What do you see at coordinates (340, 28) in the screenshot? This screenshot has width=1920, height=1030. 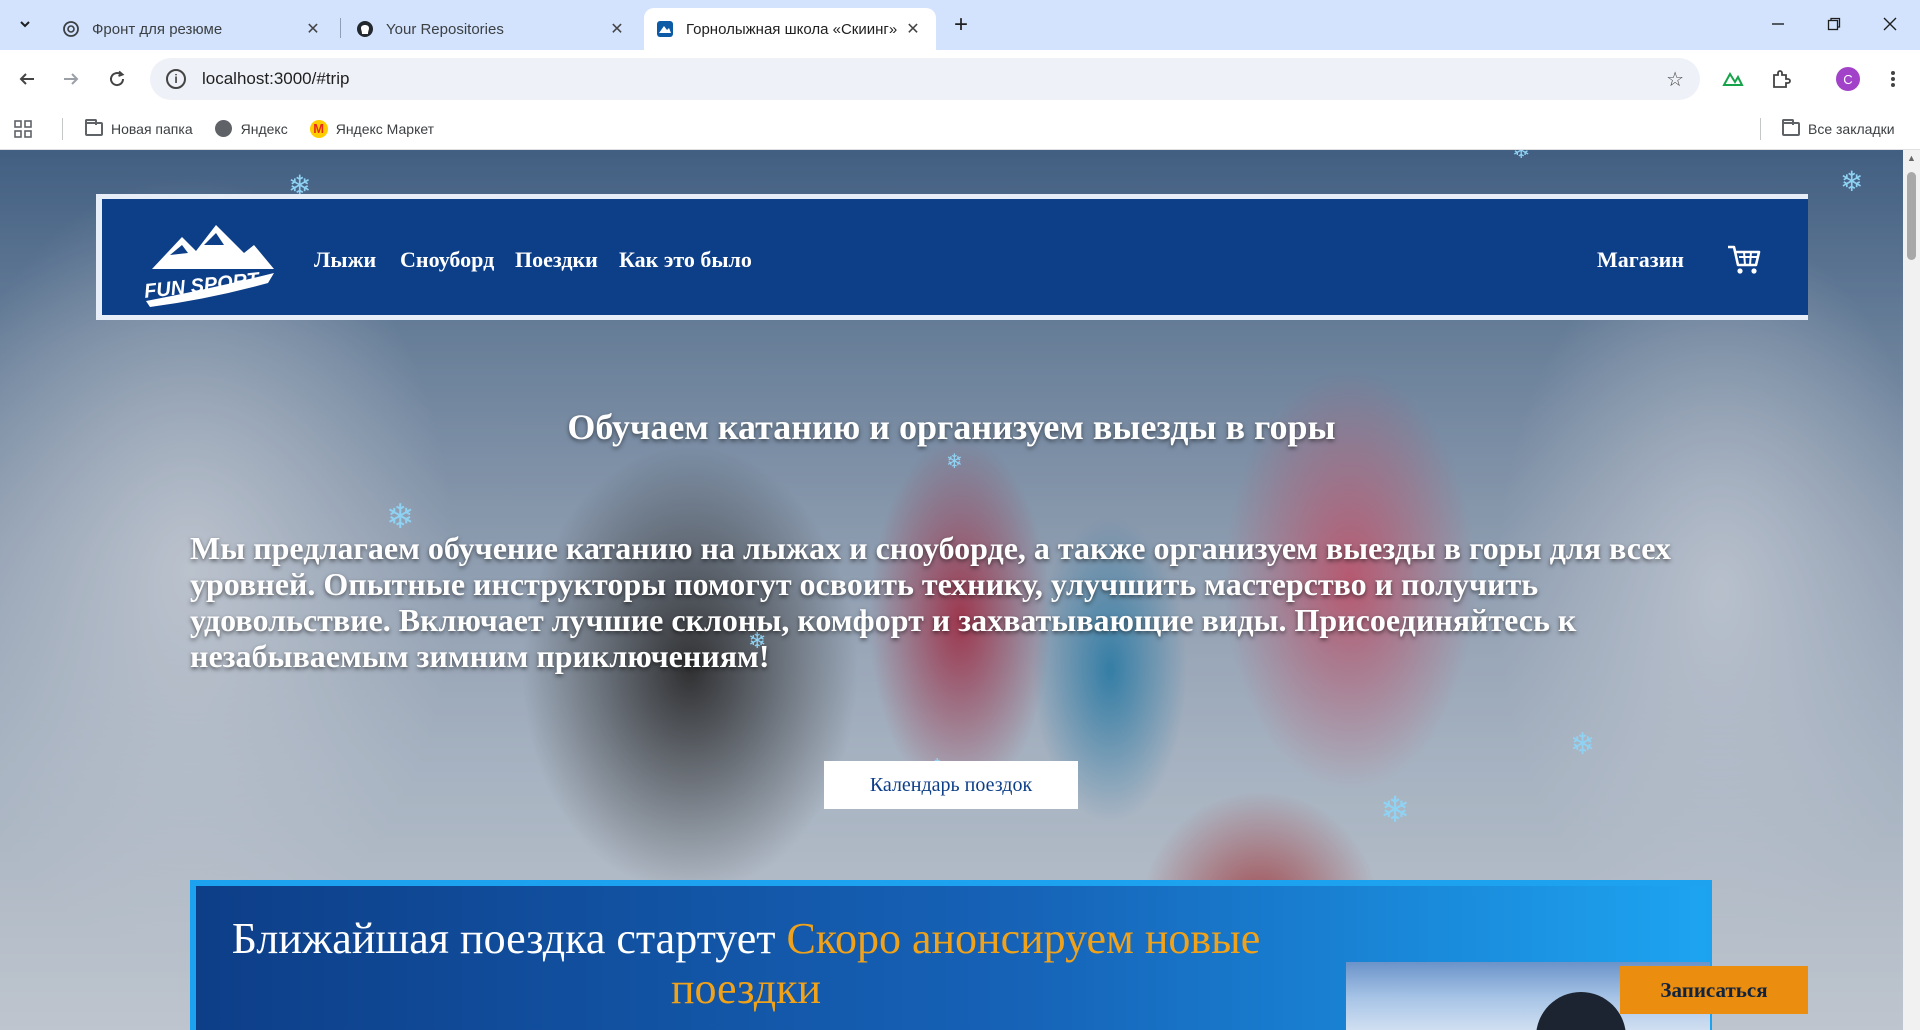 I see `tab-separator` at bounding box center [340, 28].